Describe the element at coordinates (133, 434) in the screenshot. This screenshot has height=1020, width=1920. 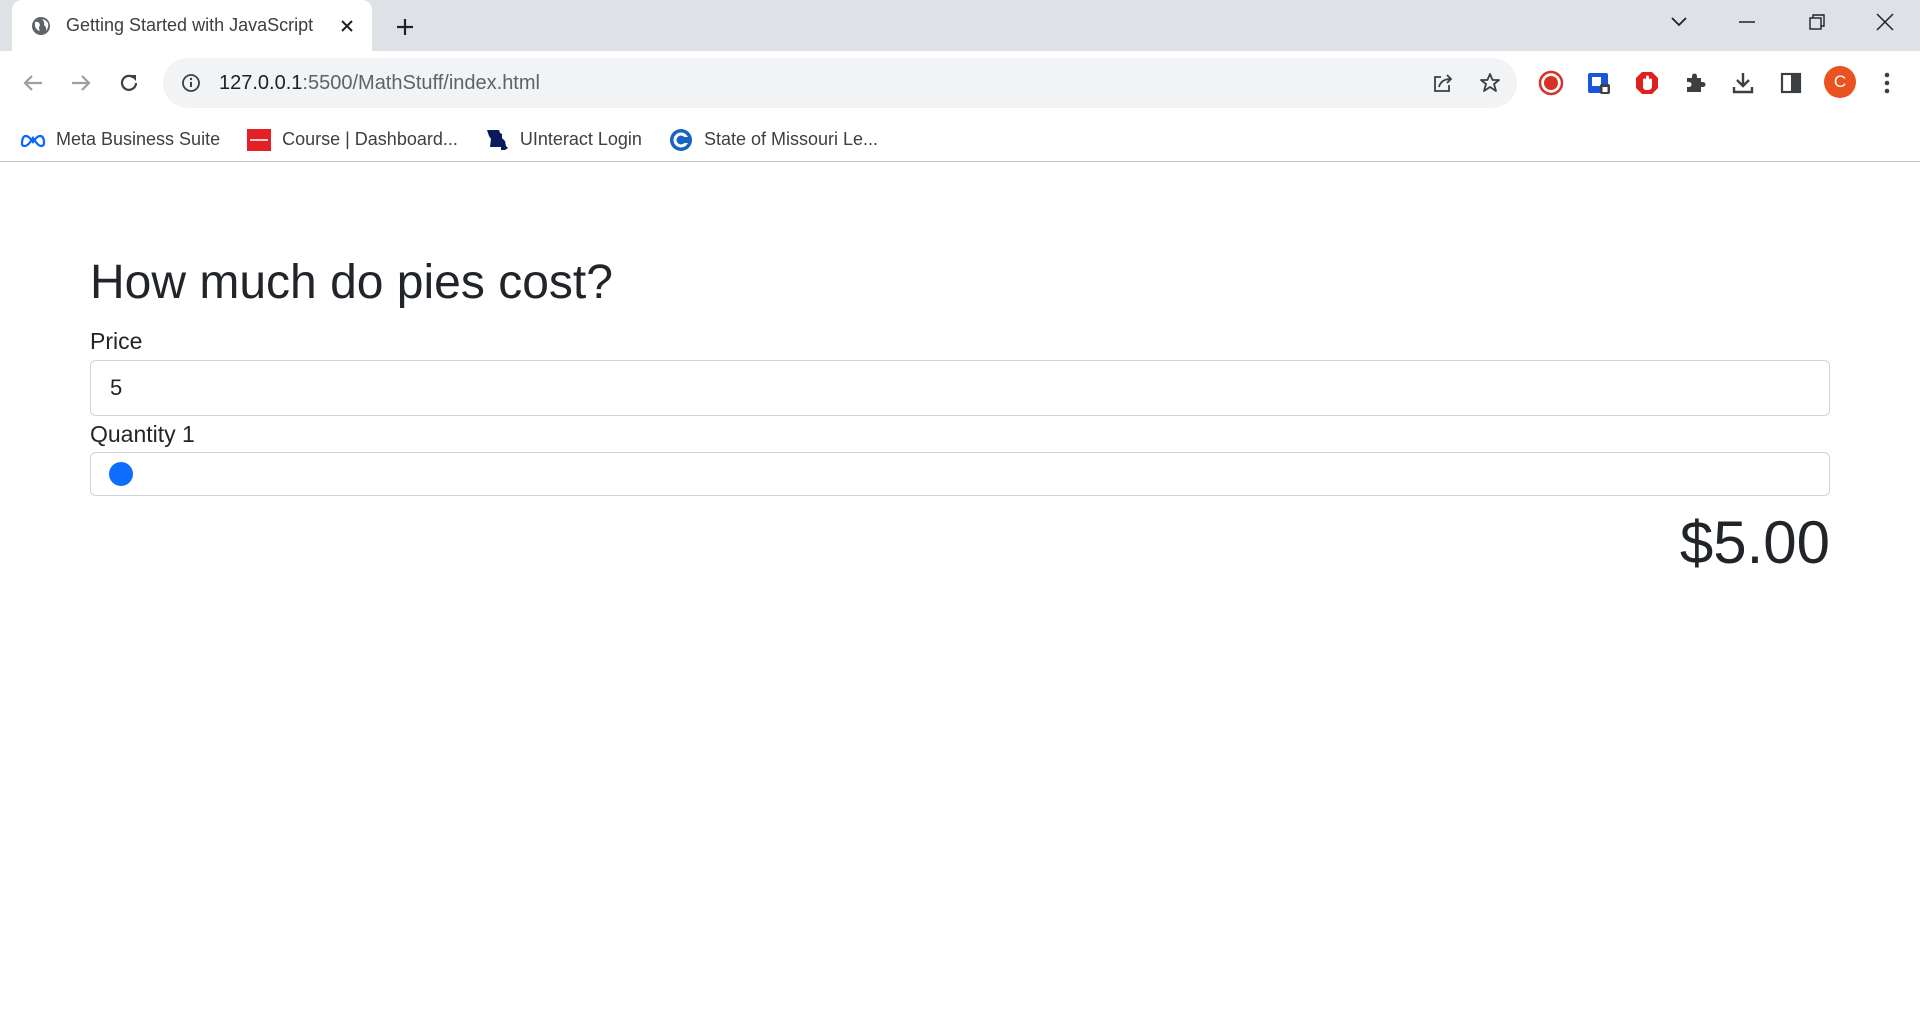
I see `quantity-label-text: Quantity` at that location.